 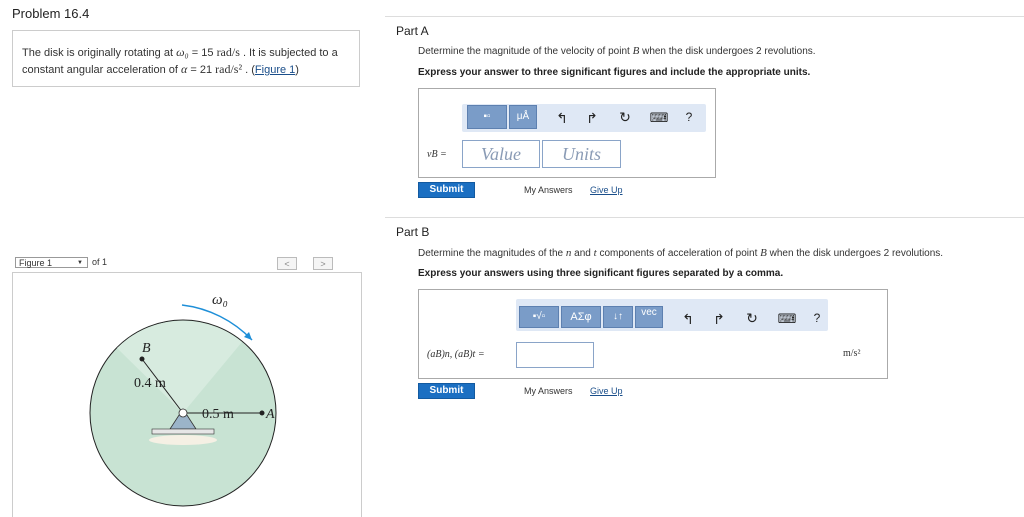 I want to click on point-b-dot, so click(x=142, y=359).